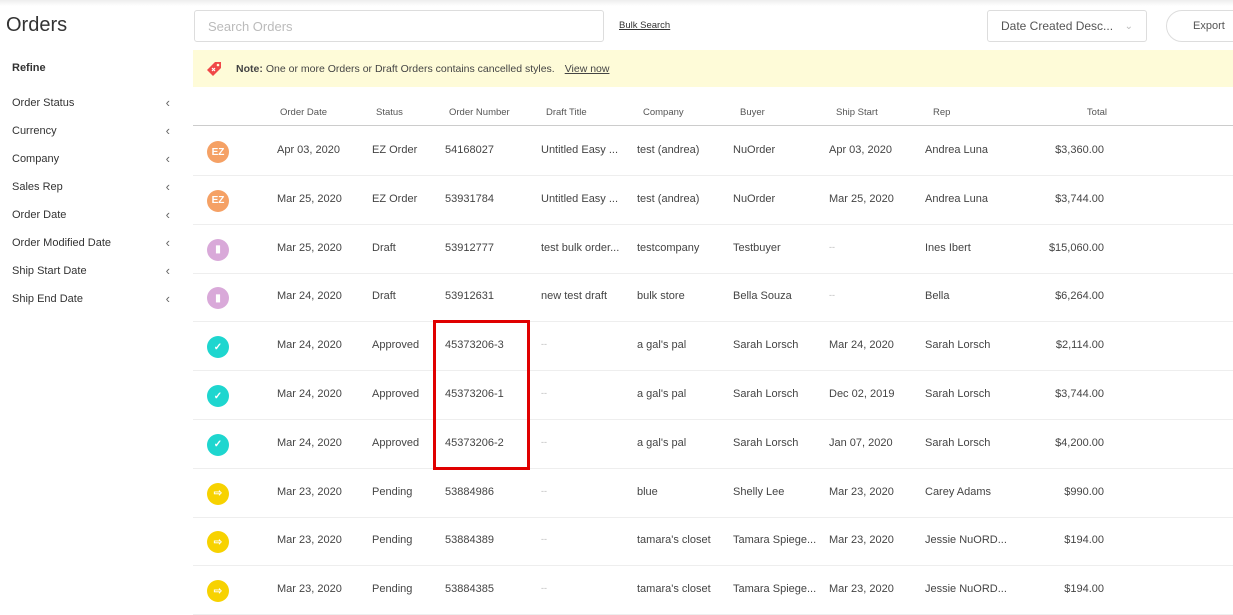 The width and height of the screenshot is (1233, 615). What do you see at coordinates (566, 112) in the screenshot?
I see `column-header: Draft Title` at bounding box center [566, 112].